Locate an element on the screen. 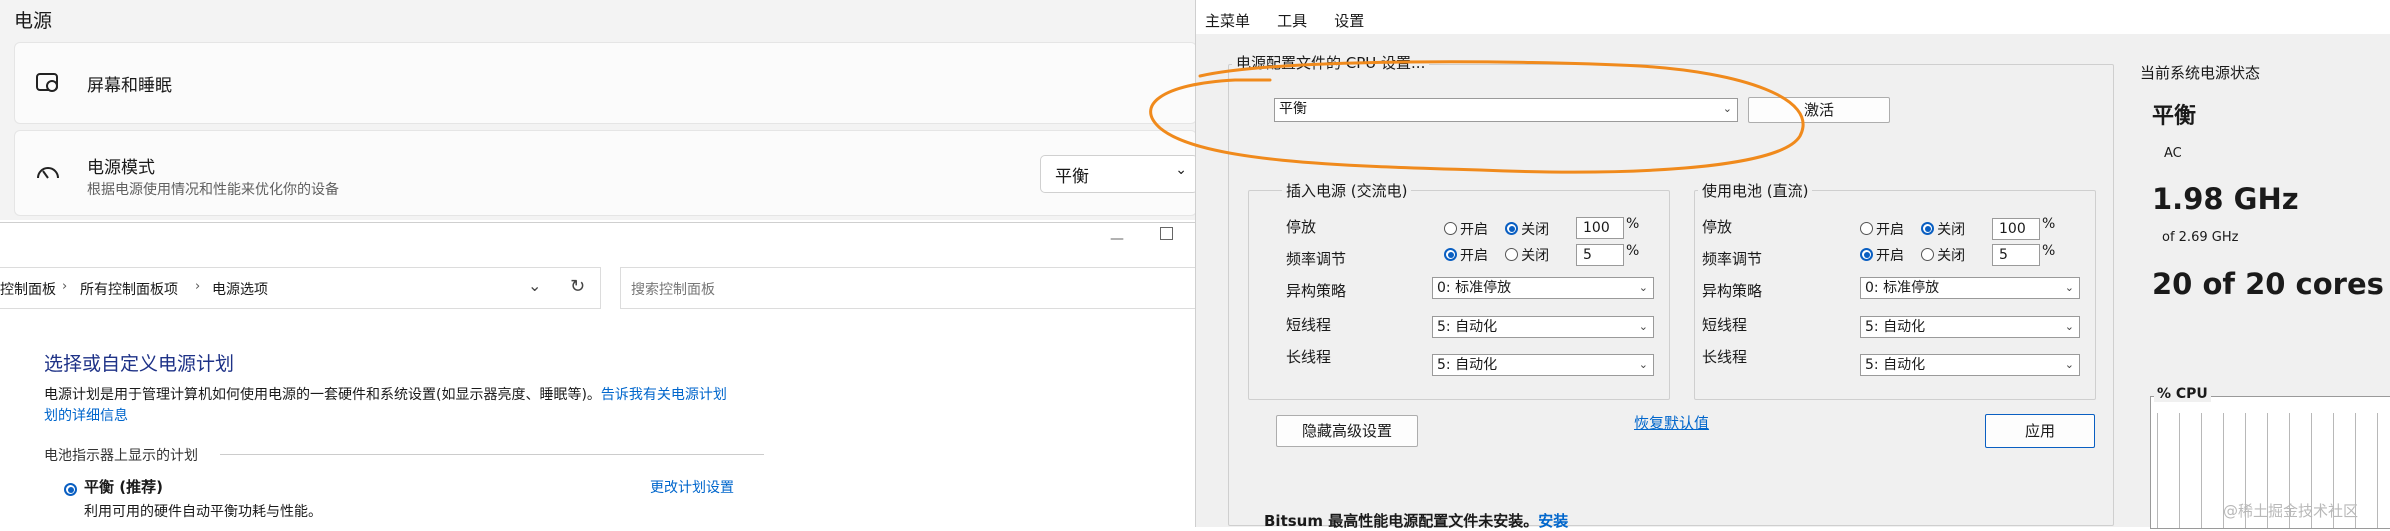 Image resolution: width=2390 pixels, height=531 pixels. breadcrumb-item: 所有控制面板项 is located at coordinates (129, 289).